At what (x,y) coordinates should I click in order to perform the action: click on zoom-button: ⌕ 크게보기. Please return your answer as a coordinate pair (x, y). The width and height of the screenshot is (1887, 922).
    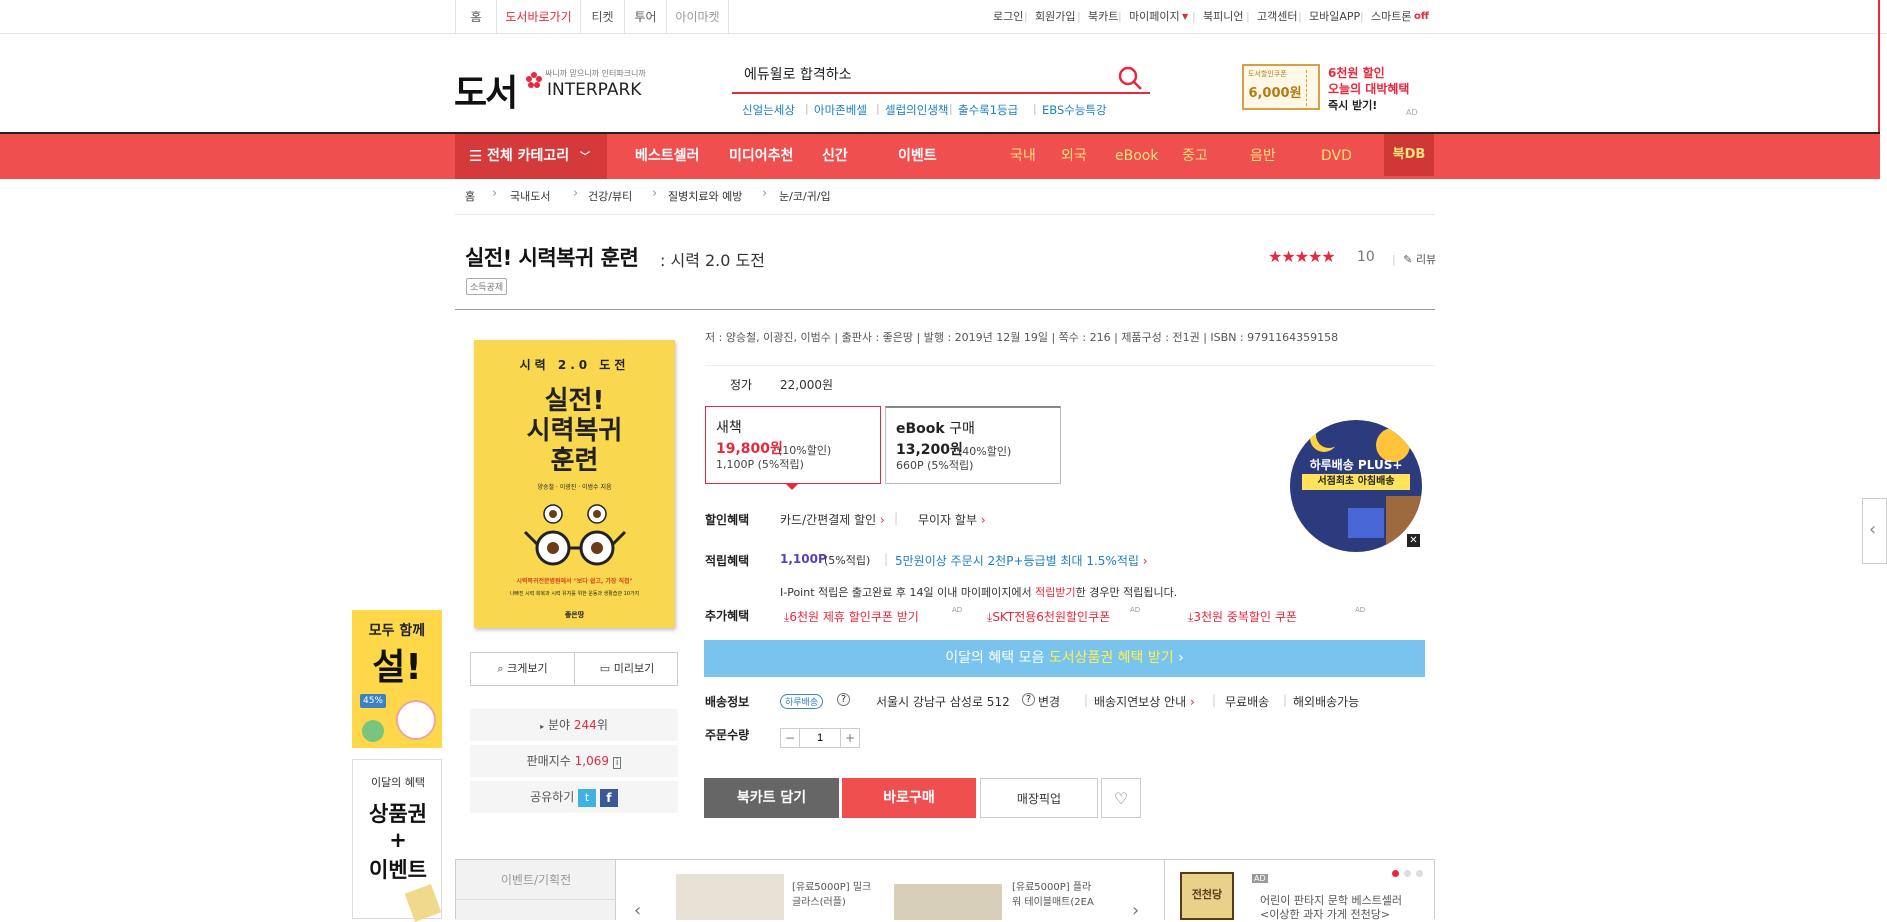
    Looking at the image, I should click on (523, 669).